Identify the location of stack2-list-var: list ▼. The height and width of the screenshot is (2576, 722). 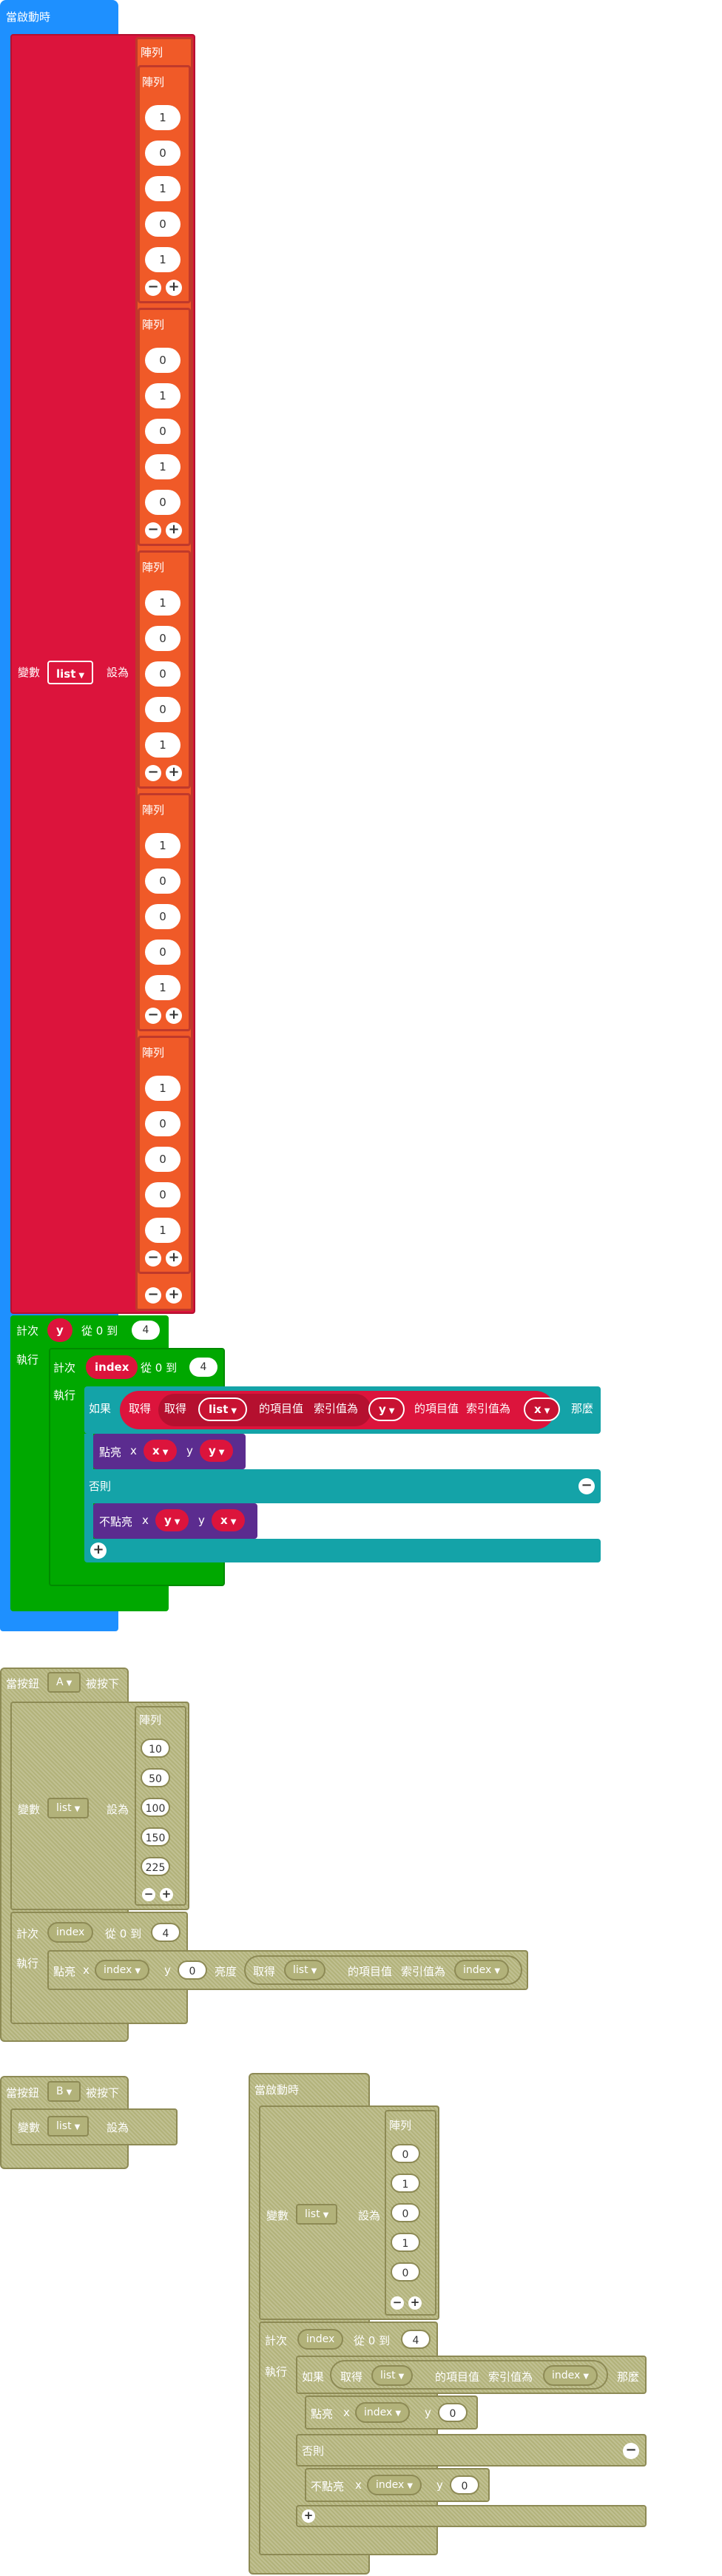
(305, 1970).